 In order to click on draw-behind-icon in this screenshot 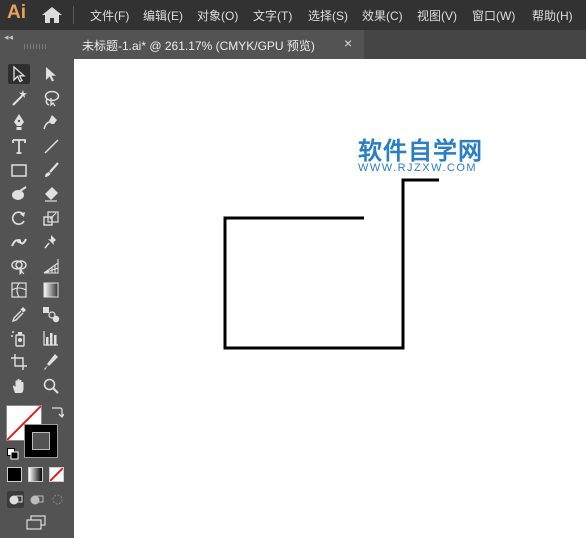, I will do `click(37, 500)`.